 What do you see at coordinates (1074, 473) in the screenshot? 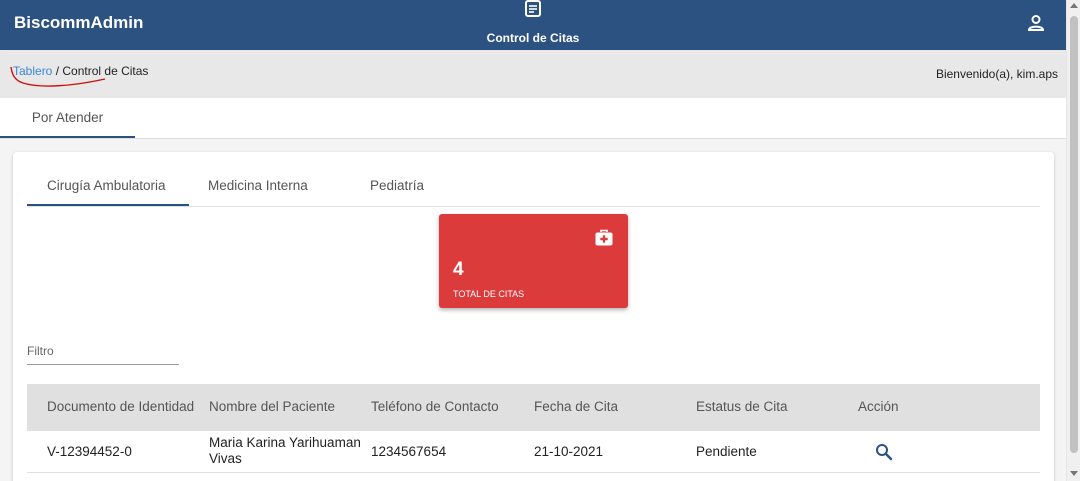
I see `scroll-down-arrow-icon` at bounding box center [1074, 473].